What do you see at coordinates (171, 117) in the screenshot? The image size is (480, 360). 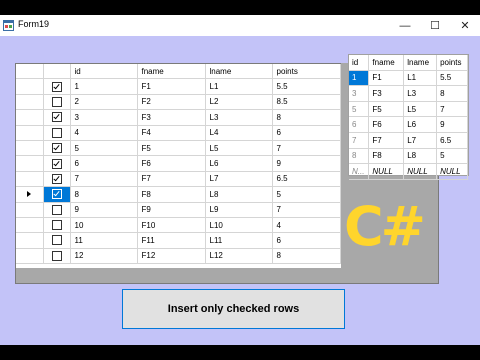 I see `cell-fname: F3` at bounding box center [171, 117].